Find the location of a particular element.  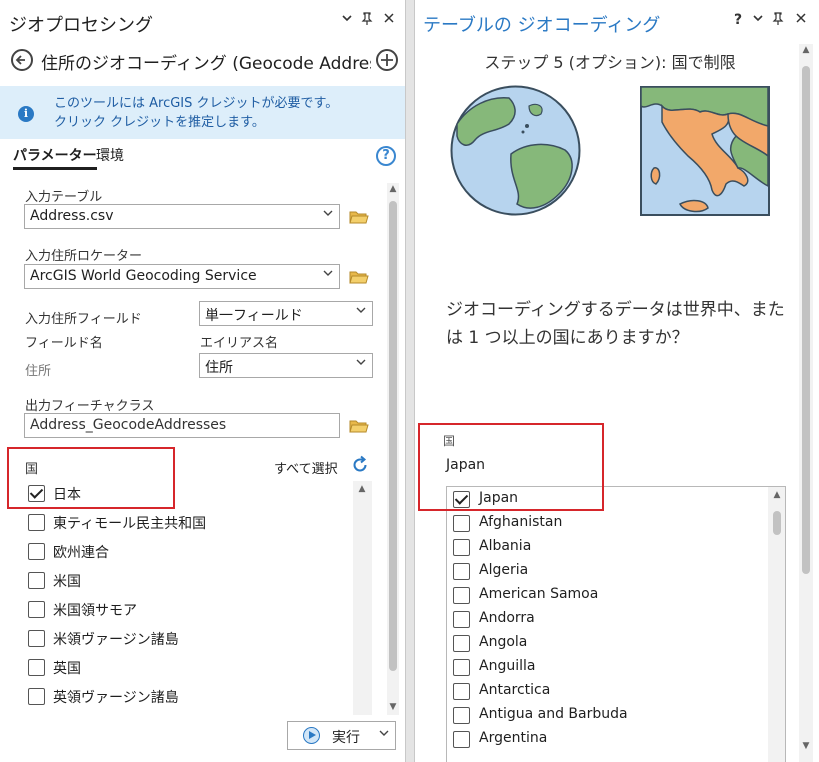

list-item: Antigua and Barbuda is located at coordinates (608, 717).